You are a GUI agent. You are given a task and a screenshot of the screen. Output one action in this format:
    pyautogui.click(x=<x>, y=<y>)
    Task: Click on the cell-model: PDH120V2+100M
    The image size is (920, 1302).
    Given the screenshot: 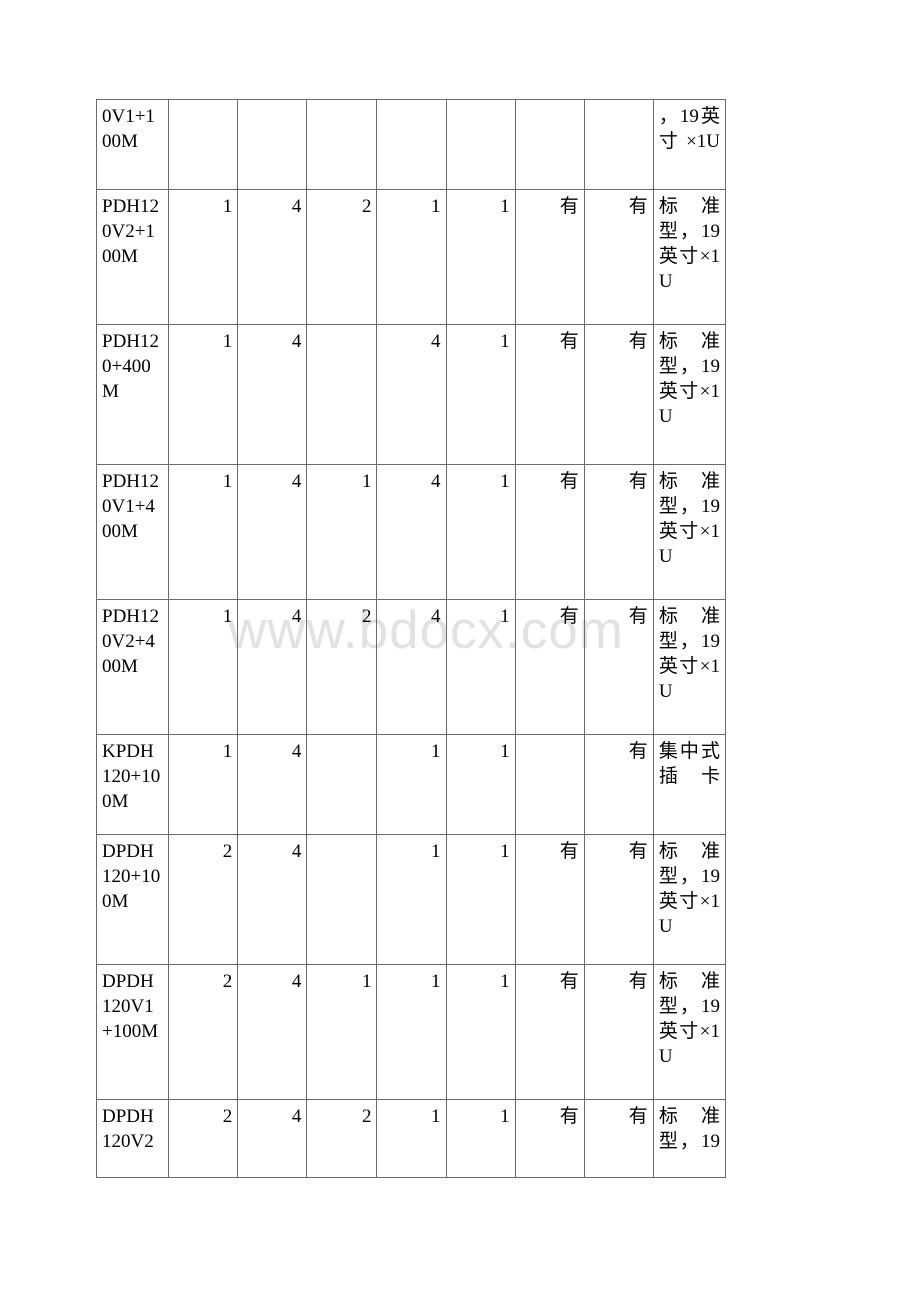 What is the action you would take?
    pyautogui.click(x=132, y=257)
    